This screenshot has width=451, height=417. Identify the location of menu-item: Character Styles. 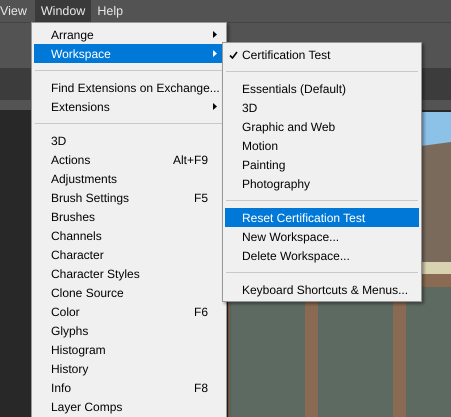
(129, 273).